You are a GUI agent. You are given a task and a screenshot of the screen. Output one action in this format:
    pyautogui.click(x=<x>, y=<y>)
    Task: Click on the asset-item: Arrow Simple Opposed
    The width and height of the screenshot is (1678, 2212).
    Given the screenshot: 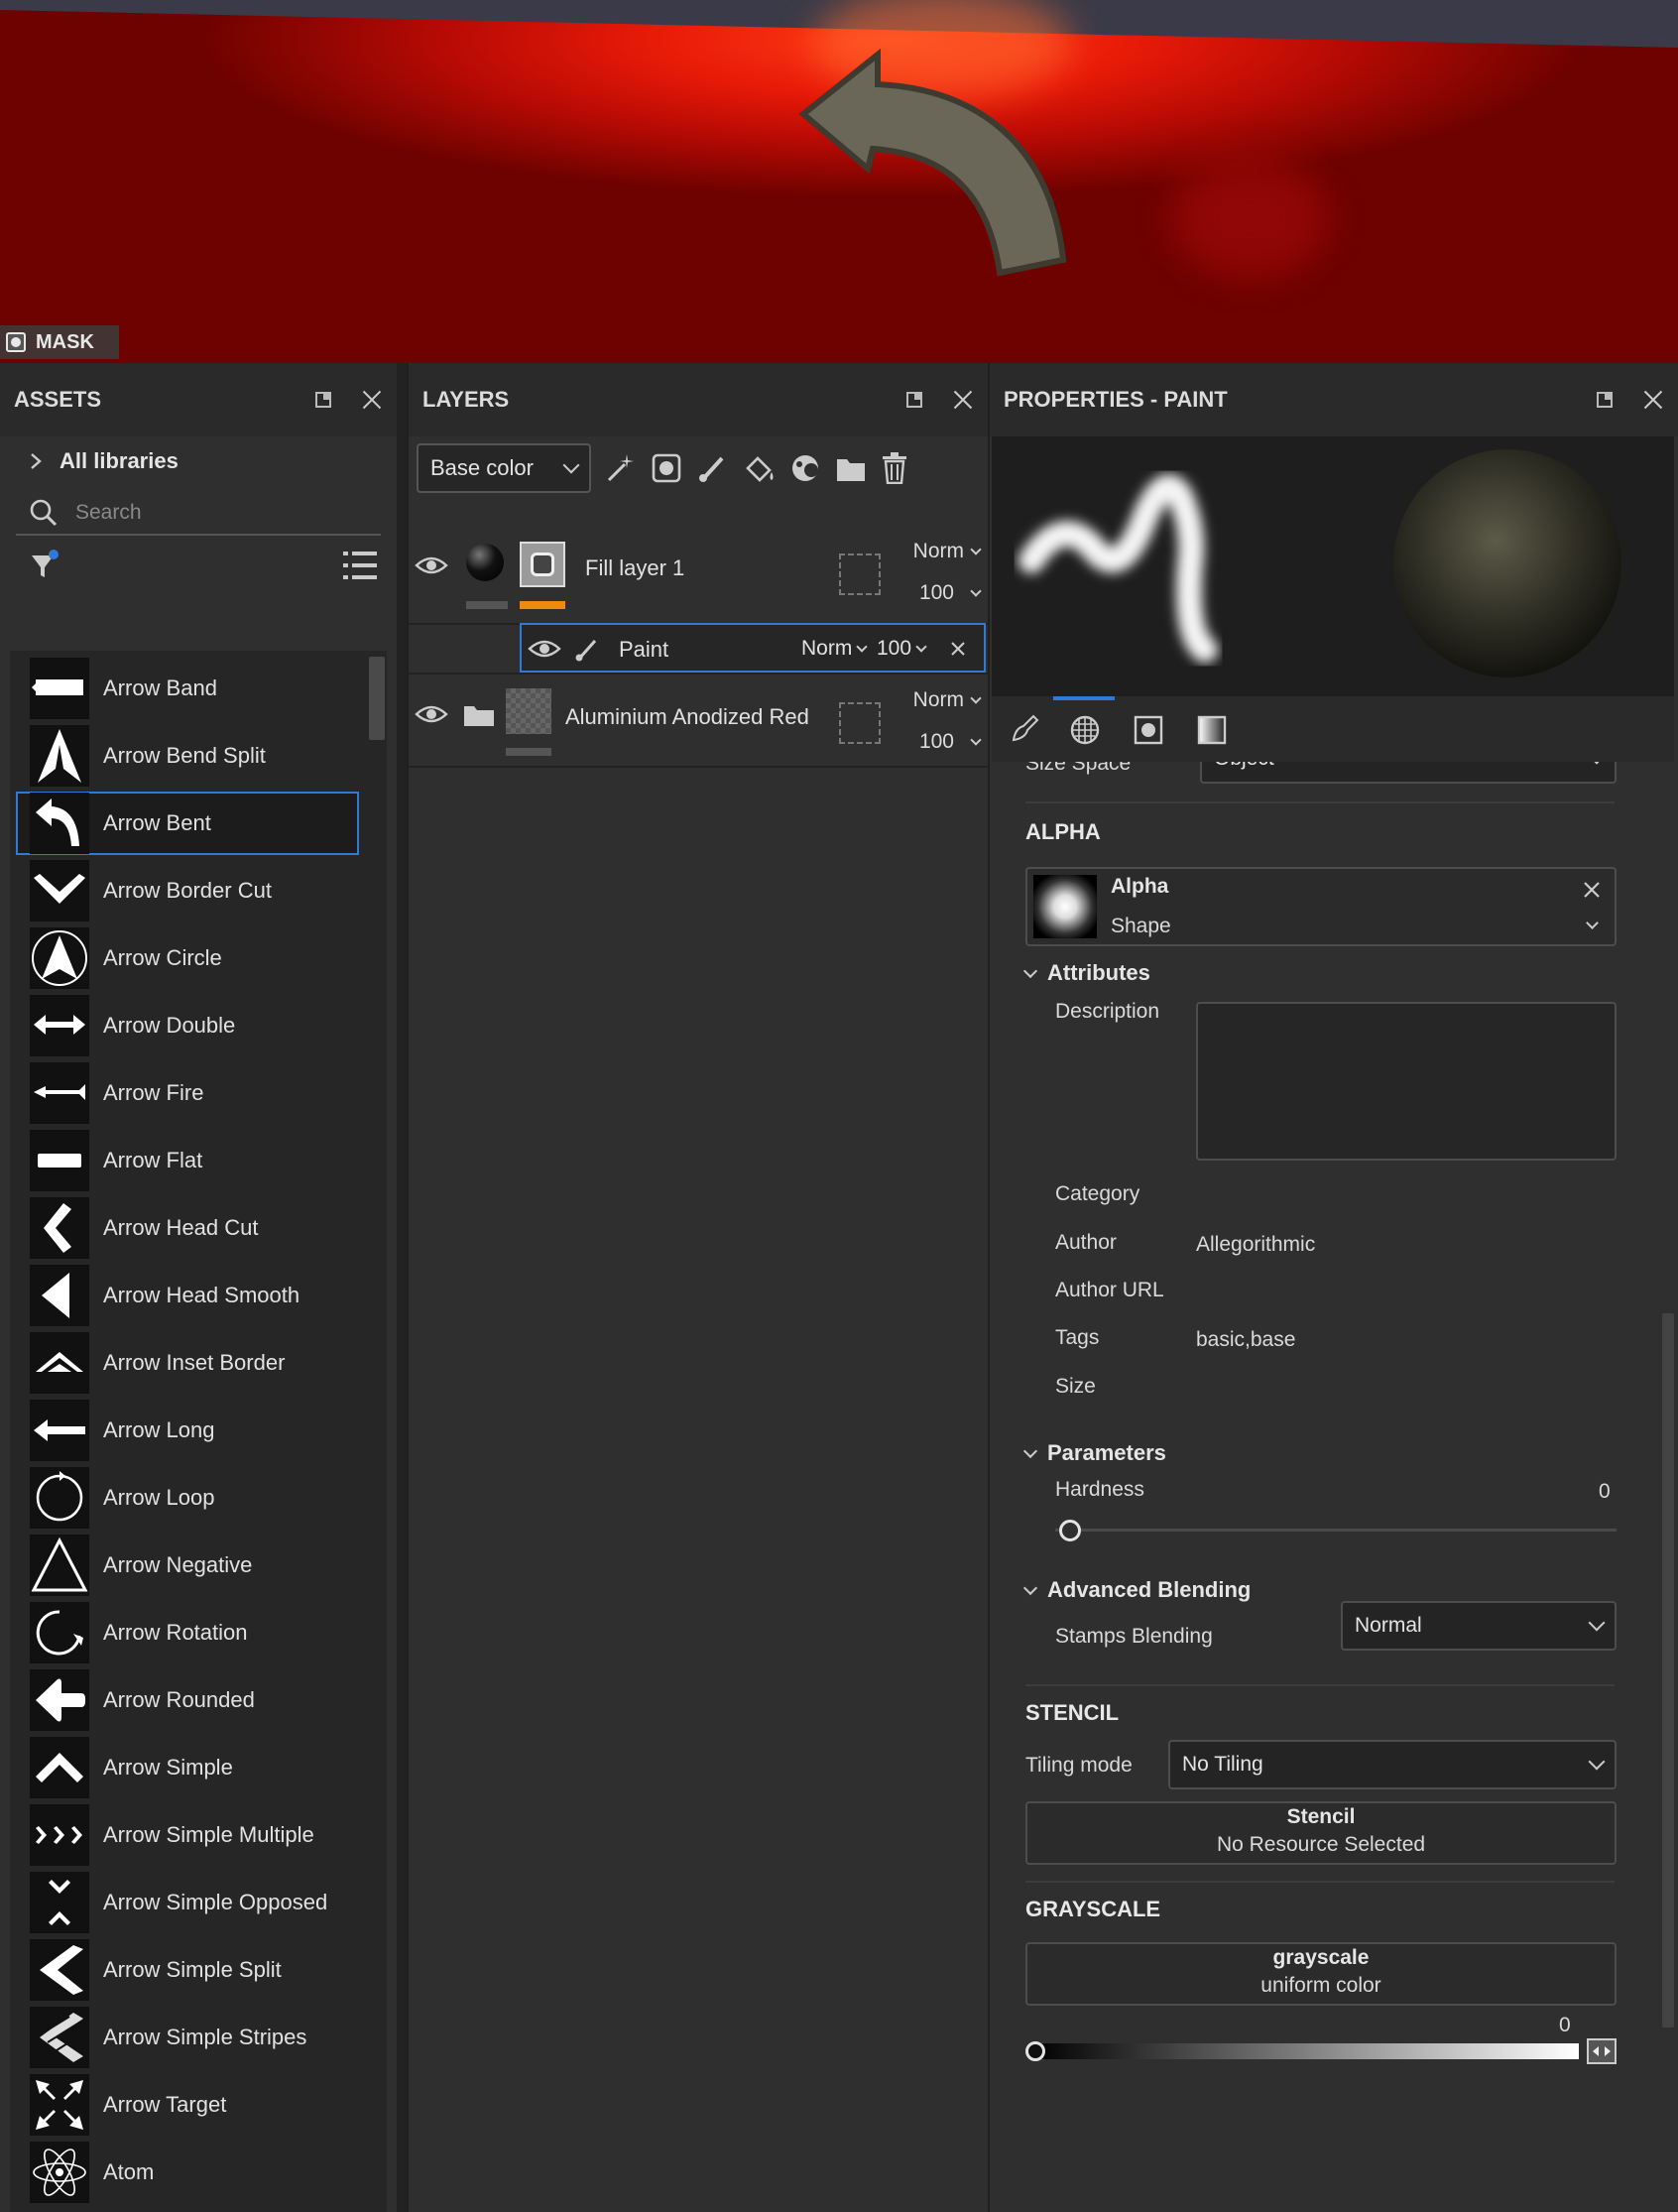 What is the action you would take?
    pyautogui.click(x=185, y=1902)
    